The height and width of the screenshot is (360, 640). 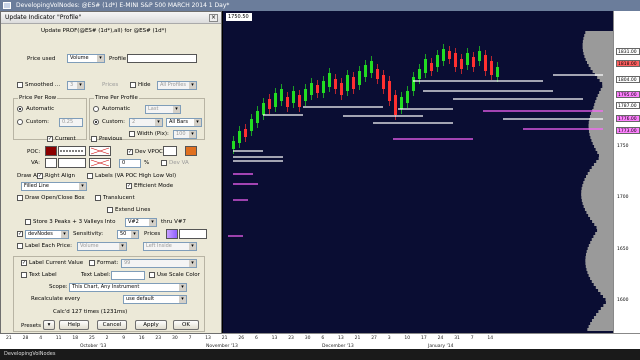 What do you see at coordinates (170, 246) in the screenshot?
I see `label-position-select: Left Inside` at bounding box center [170, 246].